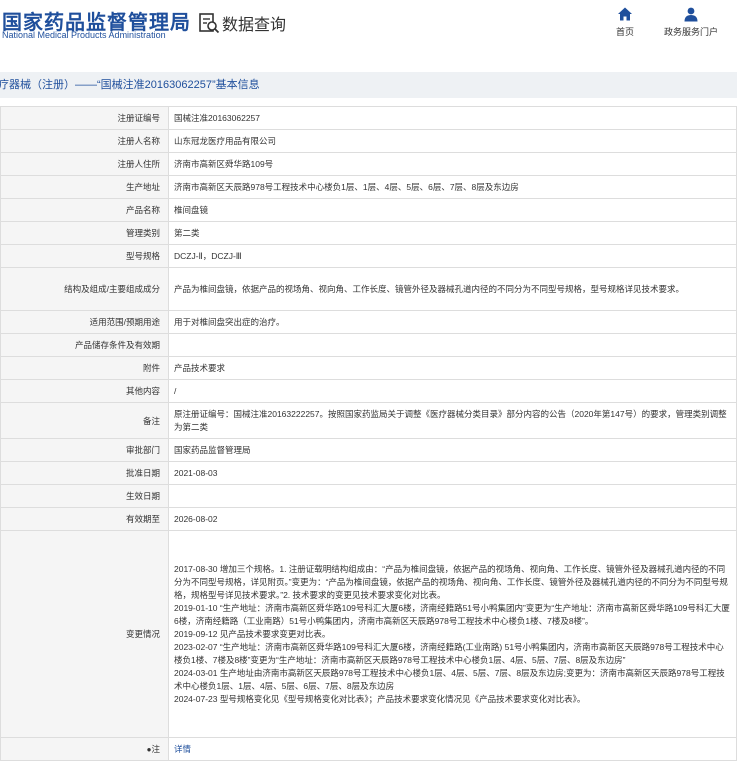  Describe the element at coordinates (452, 141) in the screenshot. I see `row-value: 山东冠龙医疗用品有限公司` at that location.